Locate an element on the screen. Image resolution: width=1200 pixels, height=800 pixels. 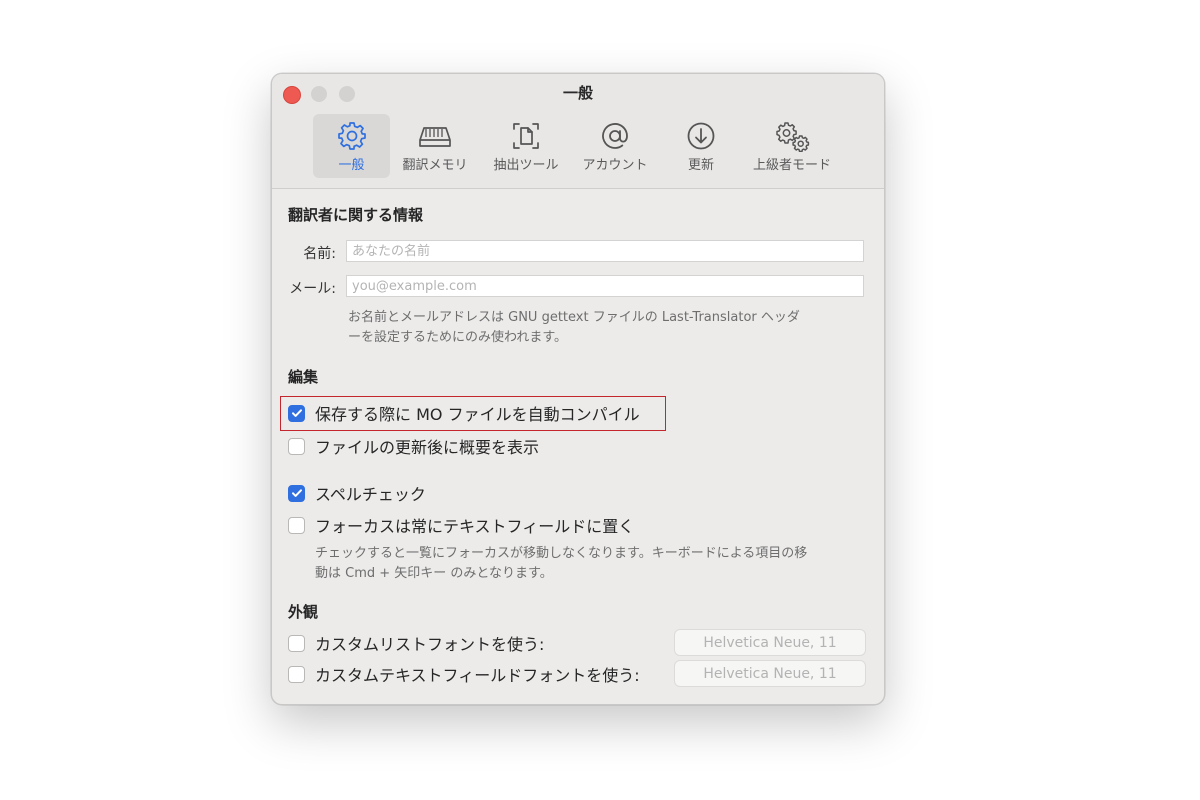
tab-updates: 更新 is located at coordinates (701, 146).